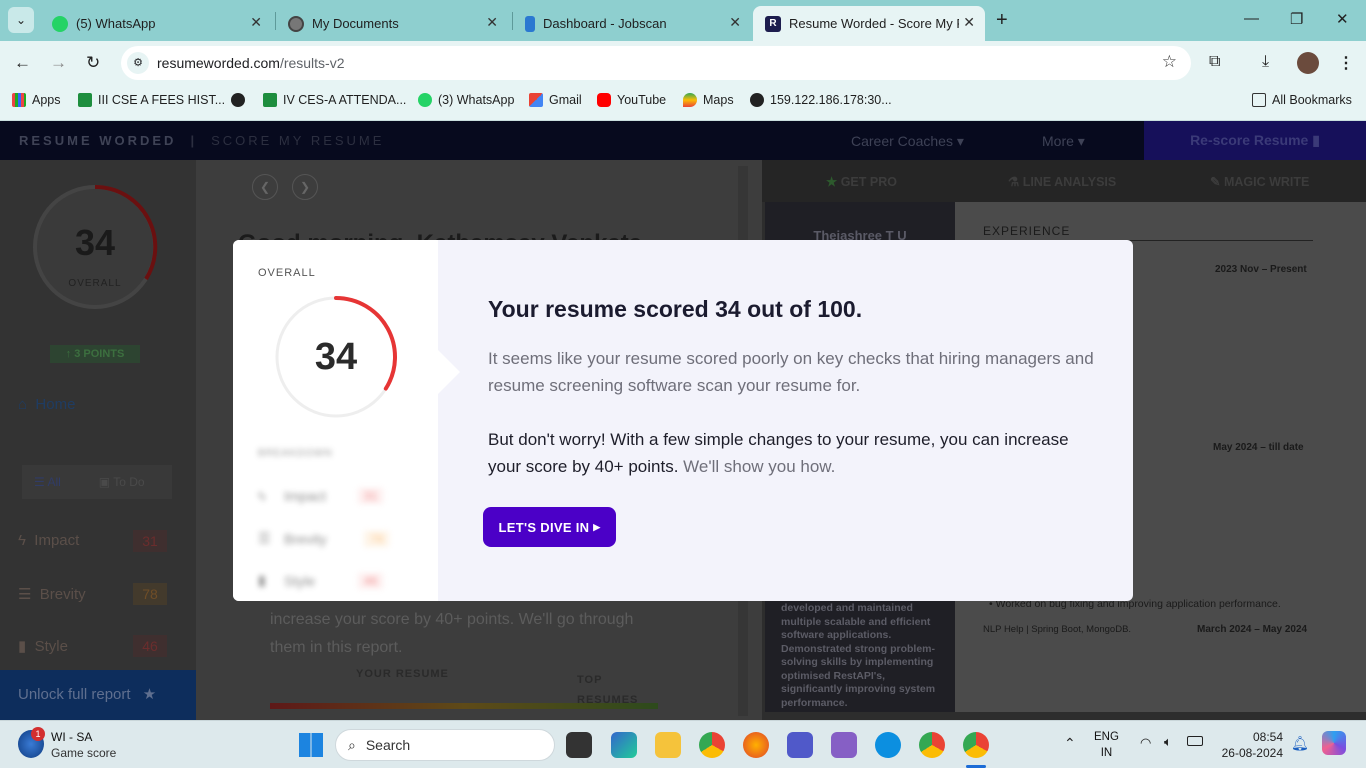 This screenshot has height=768, width=1366. What do you see at coordinates (333, 580) in the screenshot?
I see `breakdown-style: ▮ Style 46` at bounding box center [333, 580].